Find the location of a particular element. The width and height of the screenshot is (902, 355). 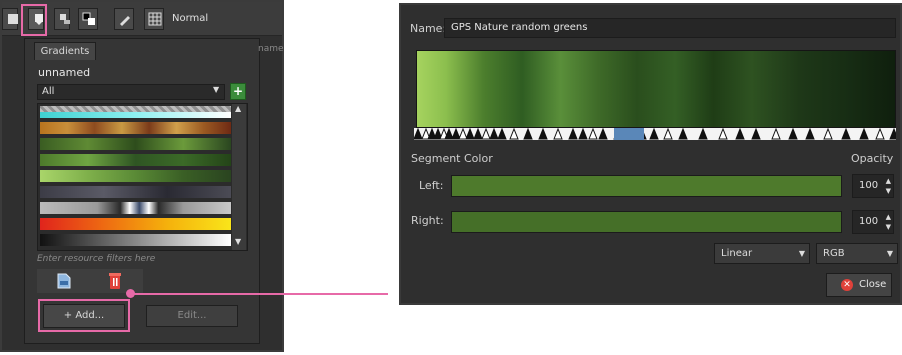

scroll-down-icon: ▼ is located at coordinates (238, 241).